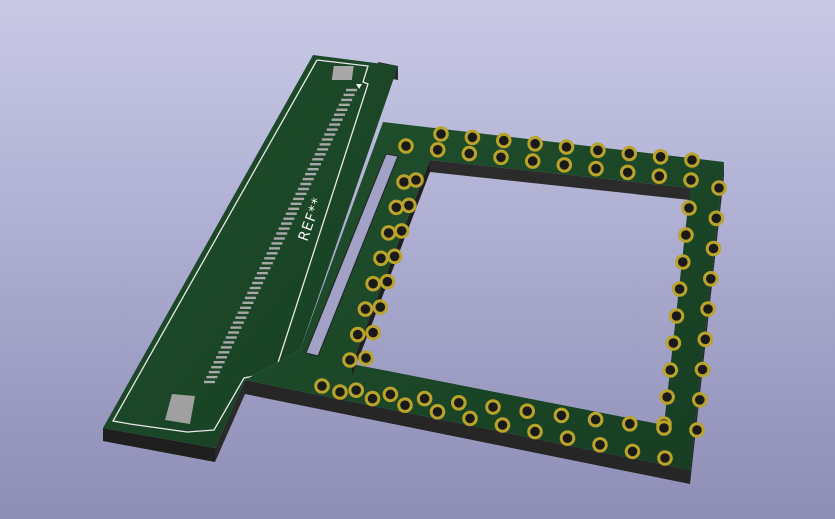 The image size is (835, 519). I want to click on connector-mount-pad-top, so click(342, 73).